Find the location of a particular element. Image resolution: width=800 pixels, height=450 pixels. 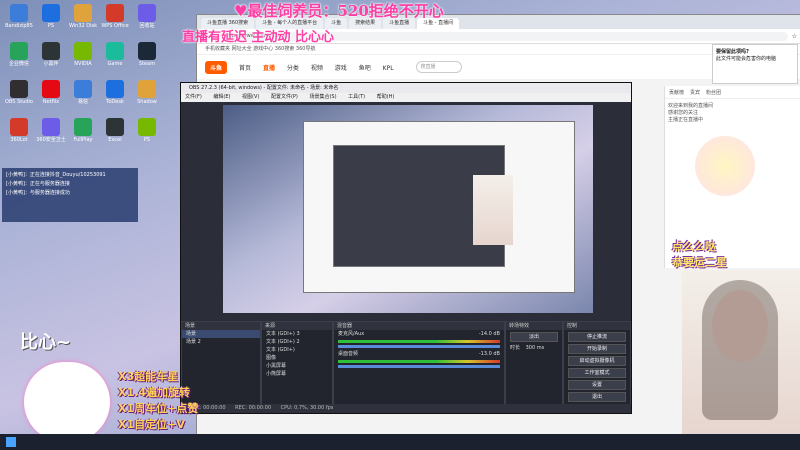

desktop-icon: 企业微信 is located at coordinates (19, 54).